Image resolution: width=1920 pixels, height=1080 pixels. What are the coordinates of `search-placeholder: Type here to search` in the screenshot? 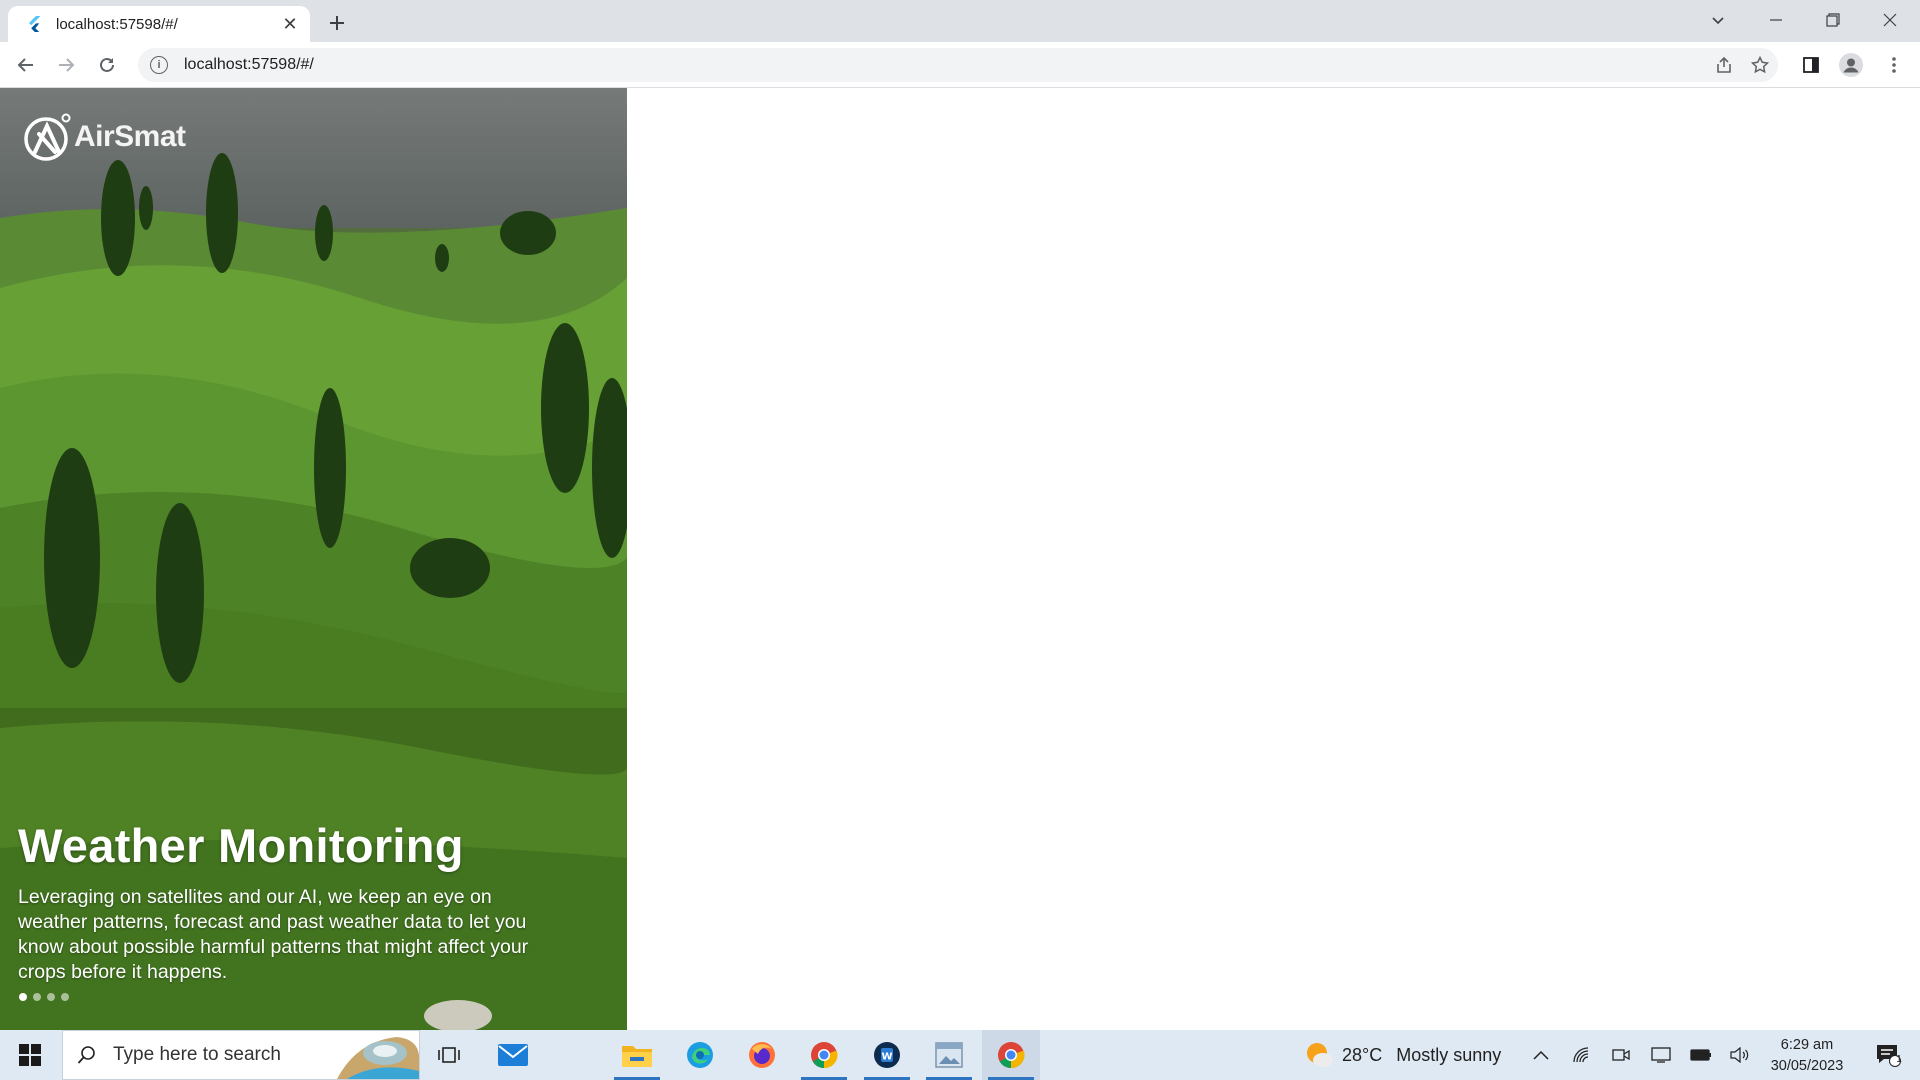 It's located at (197, 1054).